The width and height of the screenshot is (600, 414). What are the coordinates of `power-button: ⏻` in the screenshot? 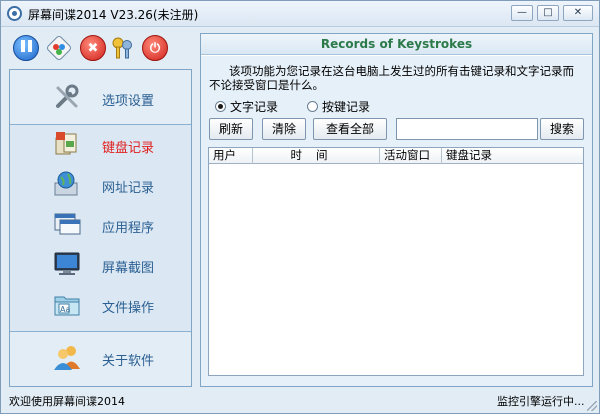 It's located at (155, 48).